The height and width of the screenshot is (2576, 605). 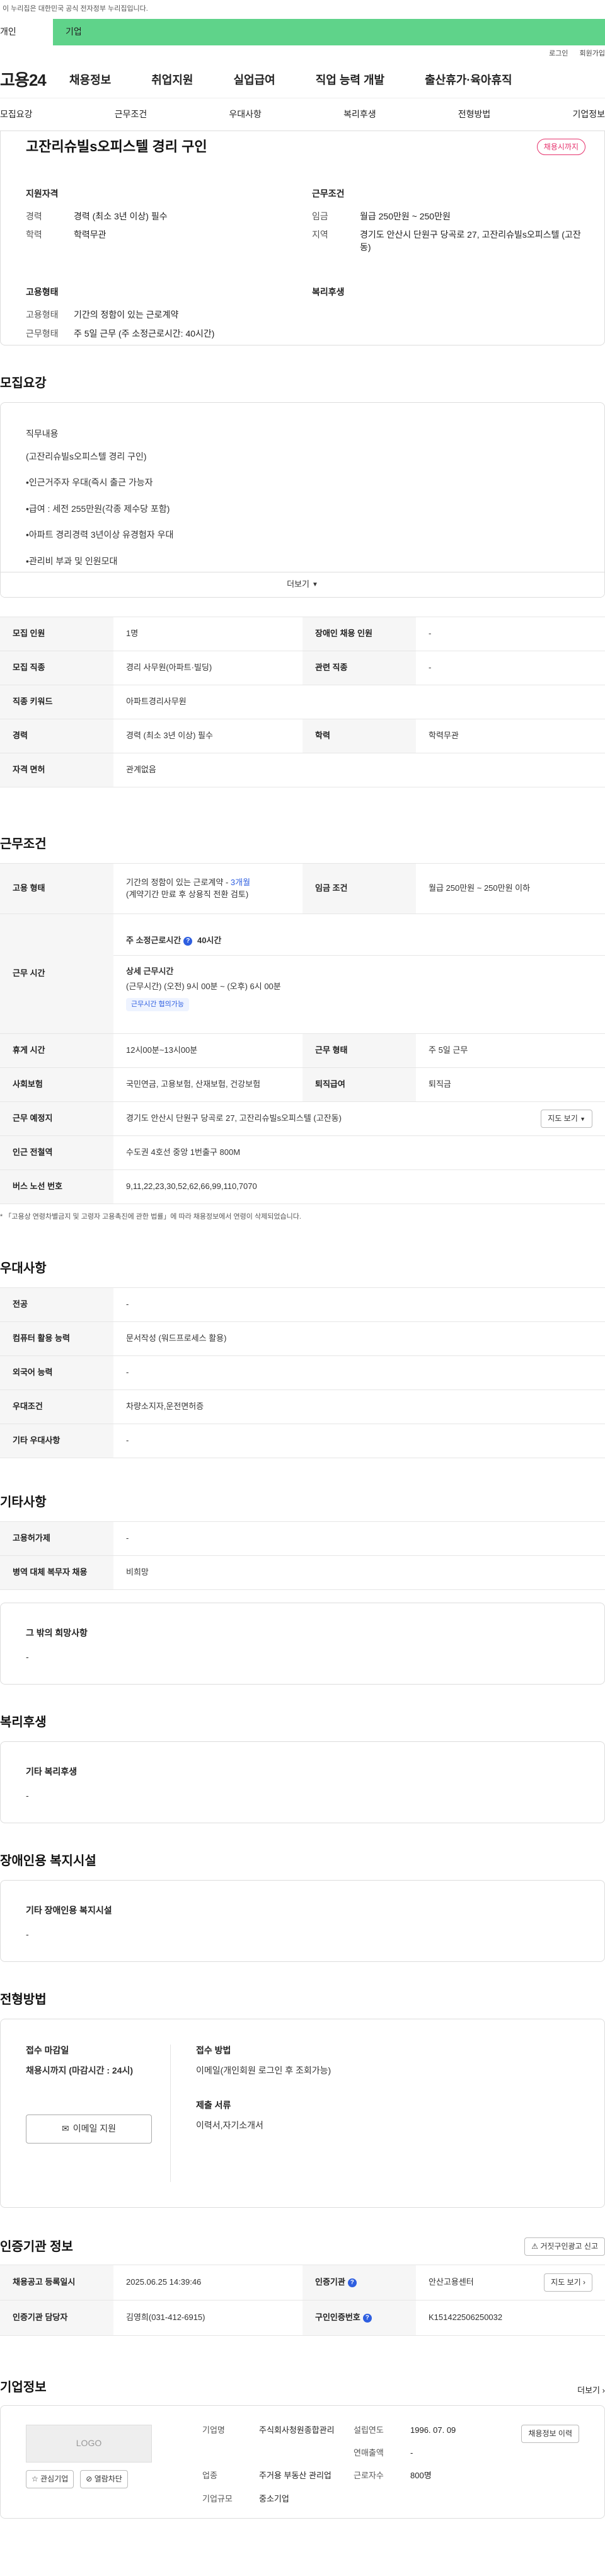 What do you see at coordinates (24, 1722) in the screenshot?
I see `section-title-welfare: 복리후생` at bounding box center [24, 1722].